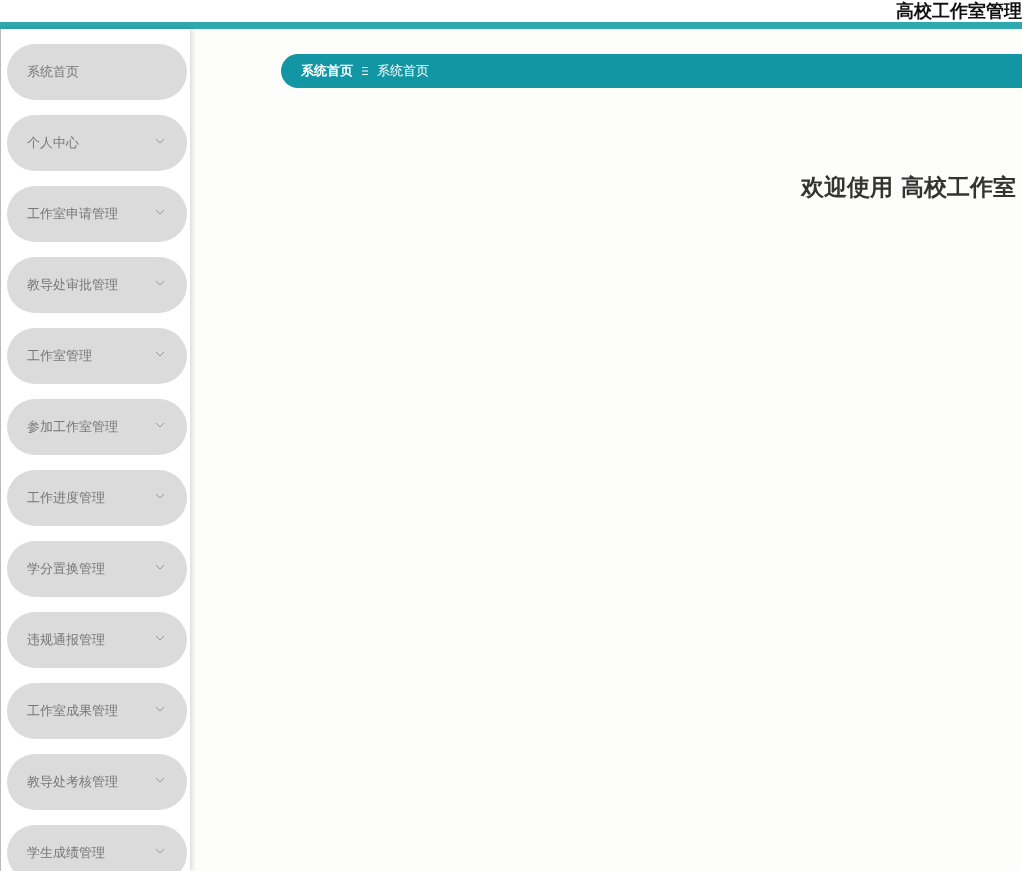  What do you see at coordinates (97, 285) in the screenshot?
I see `sidebar-item: 教导处审批管理` at bounding box center [97, 285].